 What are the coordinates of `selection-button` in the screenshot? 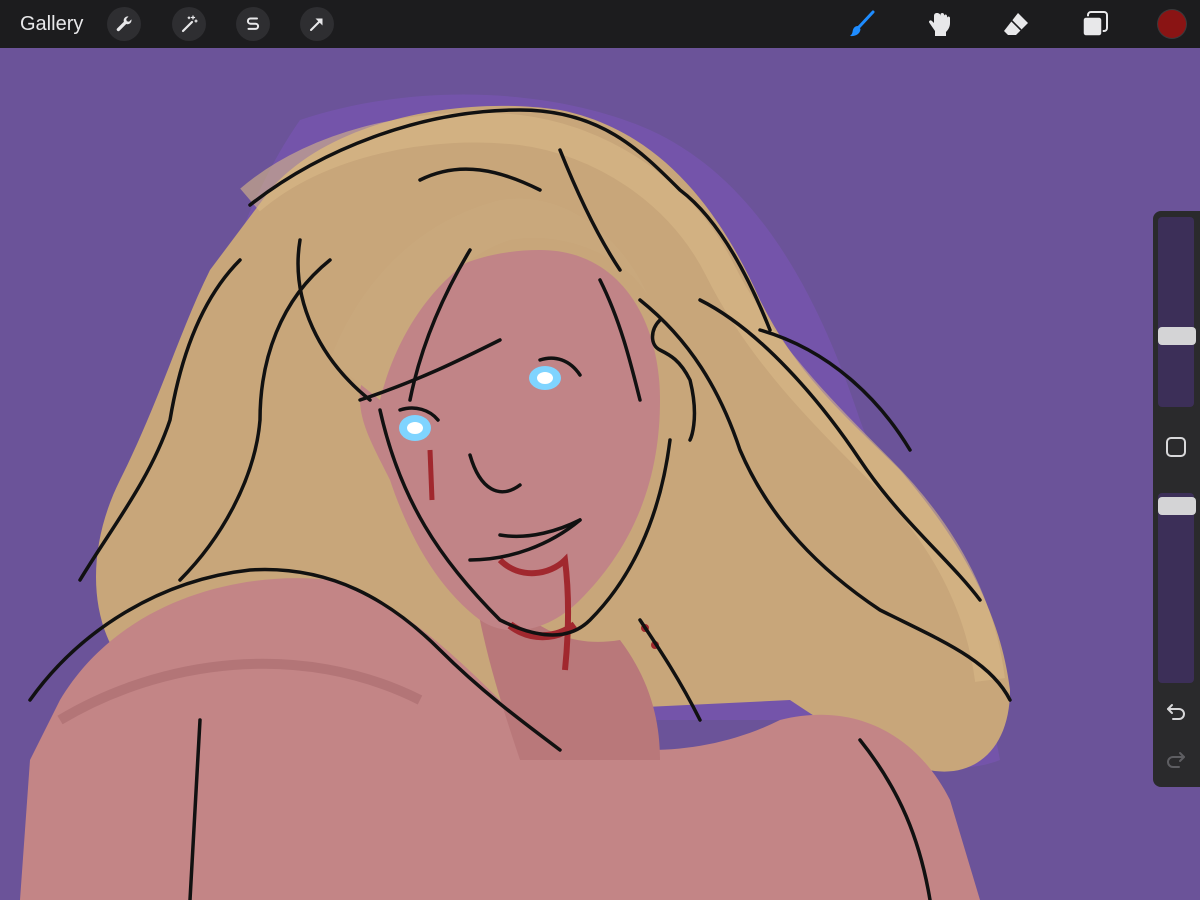 It's located at (253, 24).